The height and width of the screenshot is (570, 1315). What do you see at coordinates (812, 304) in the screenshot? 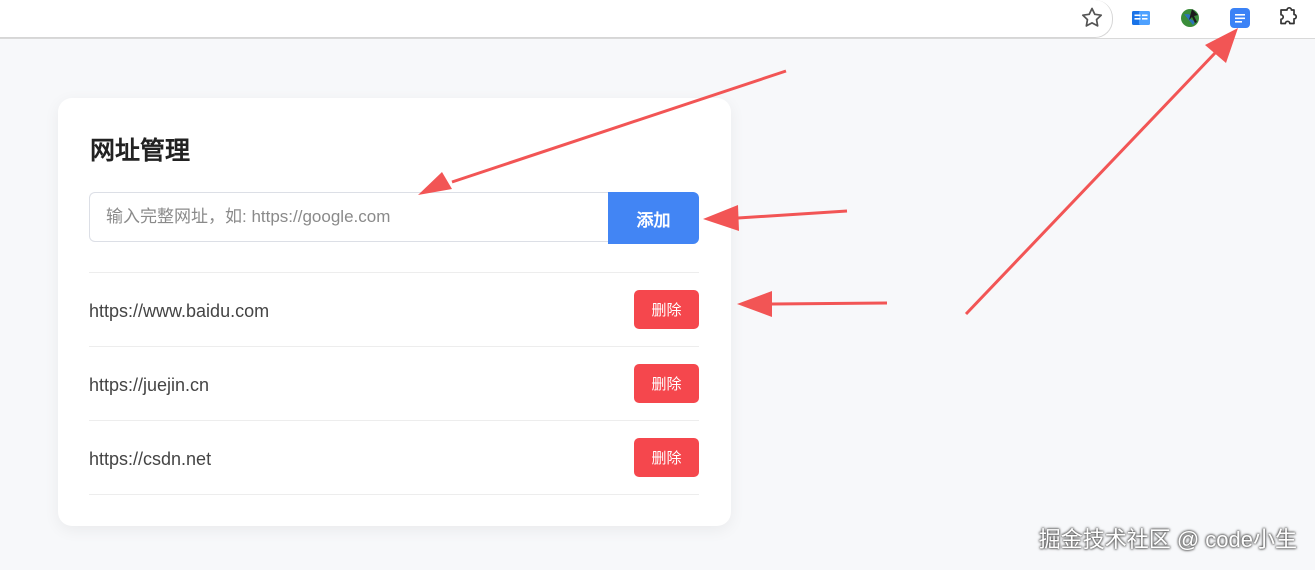
I see `arrow-to-delete-row` at bounding box center [812, 304].